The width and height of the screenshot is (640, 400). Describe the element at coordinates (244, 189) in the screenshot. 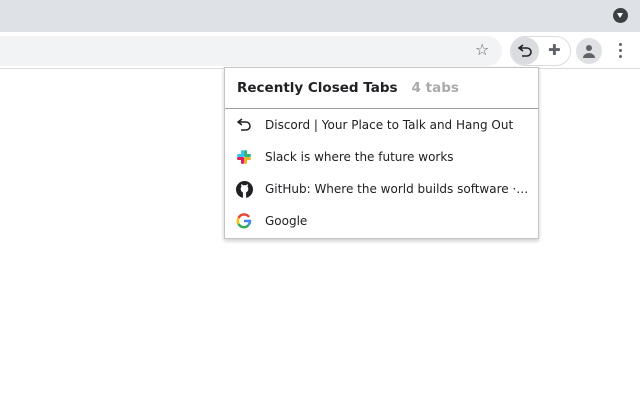

I see `github-icon` at that location.